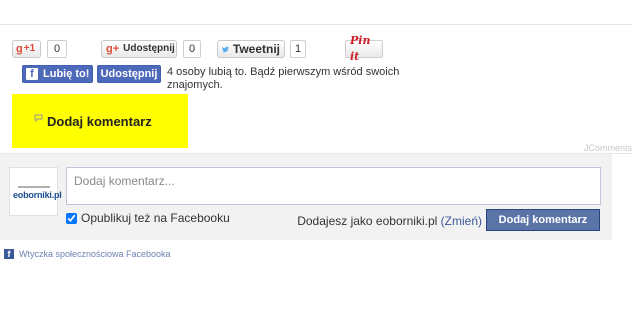 The width and height of the screenshot is (640, 314). What do you see at coordinates (32, 74) in the screenshot?
I see `facebook-f-icon: f` at bounding box center [32, 74].